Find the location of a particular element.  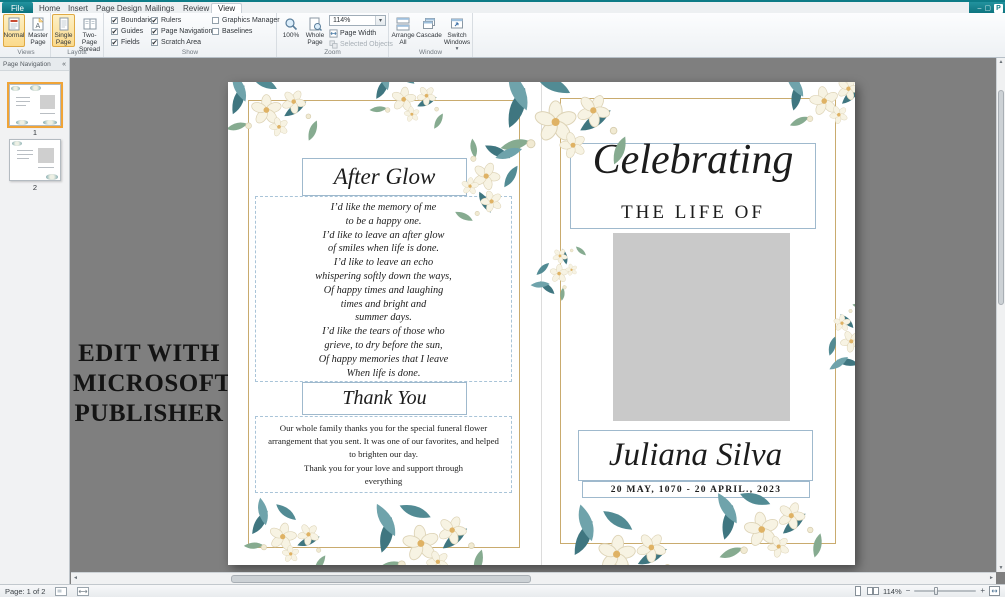

master-page-button: A Master Page is located at coordinates (38, 30).